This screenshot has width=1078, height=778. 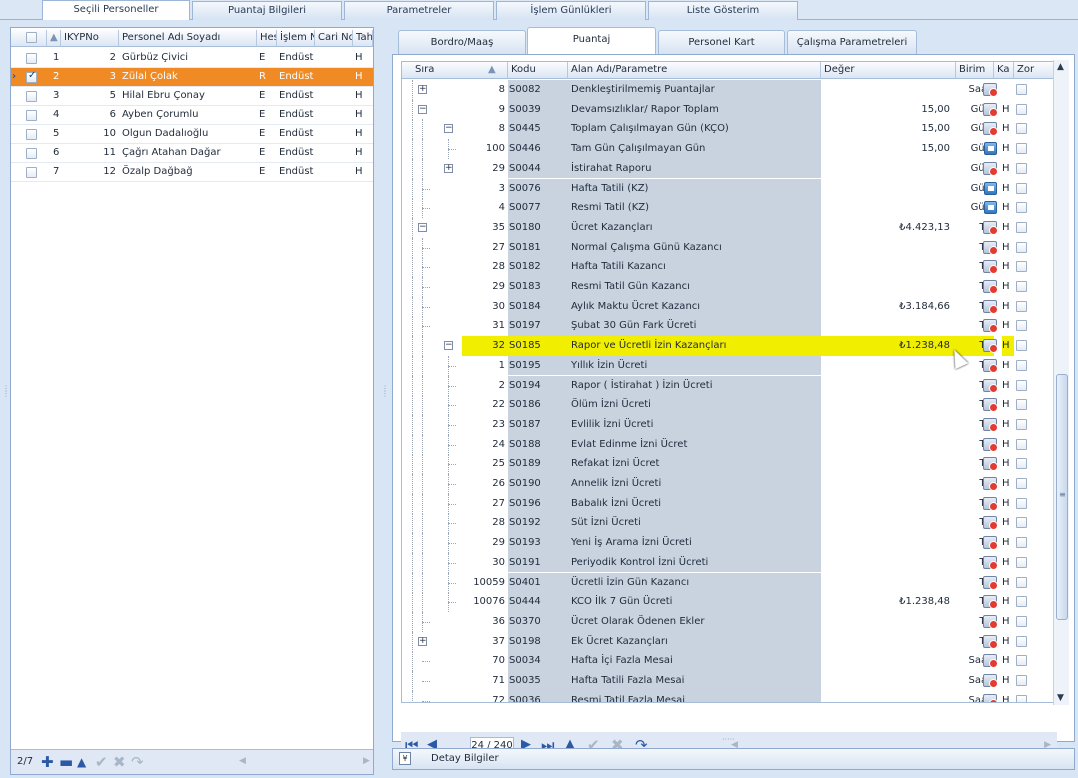 What do you see at coordinates (571, 10) in the screenshot?
I see `tab-islem-gunlukleri: İşlem Günlükleri` at bounding box center [571, 10].